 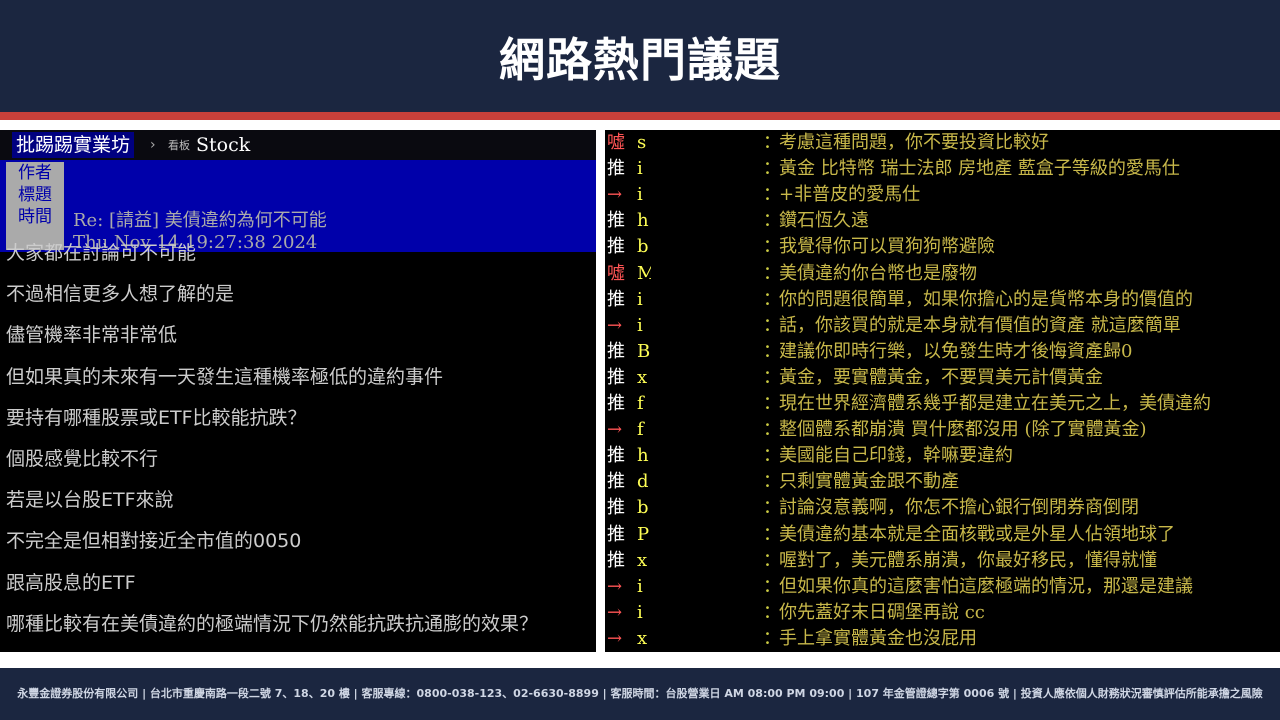 What do you see at coordinates (980, 325) in the screenshot?
I see `comment-text: 話，你該買的就是本身就有價值的資產 就這麼簡單` at bounding box center [980, 325].